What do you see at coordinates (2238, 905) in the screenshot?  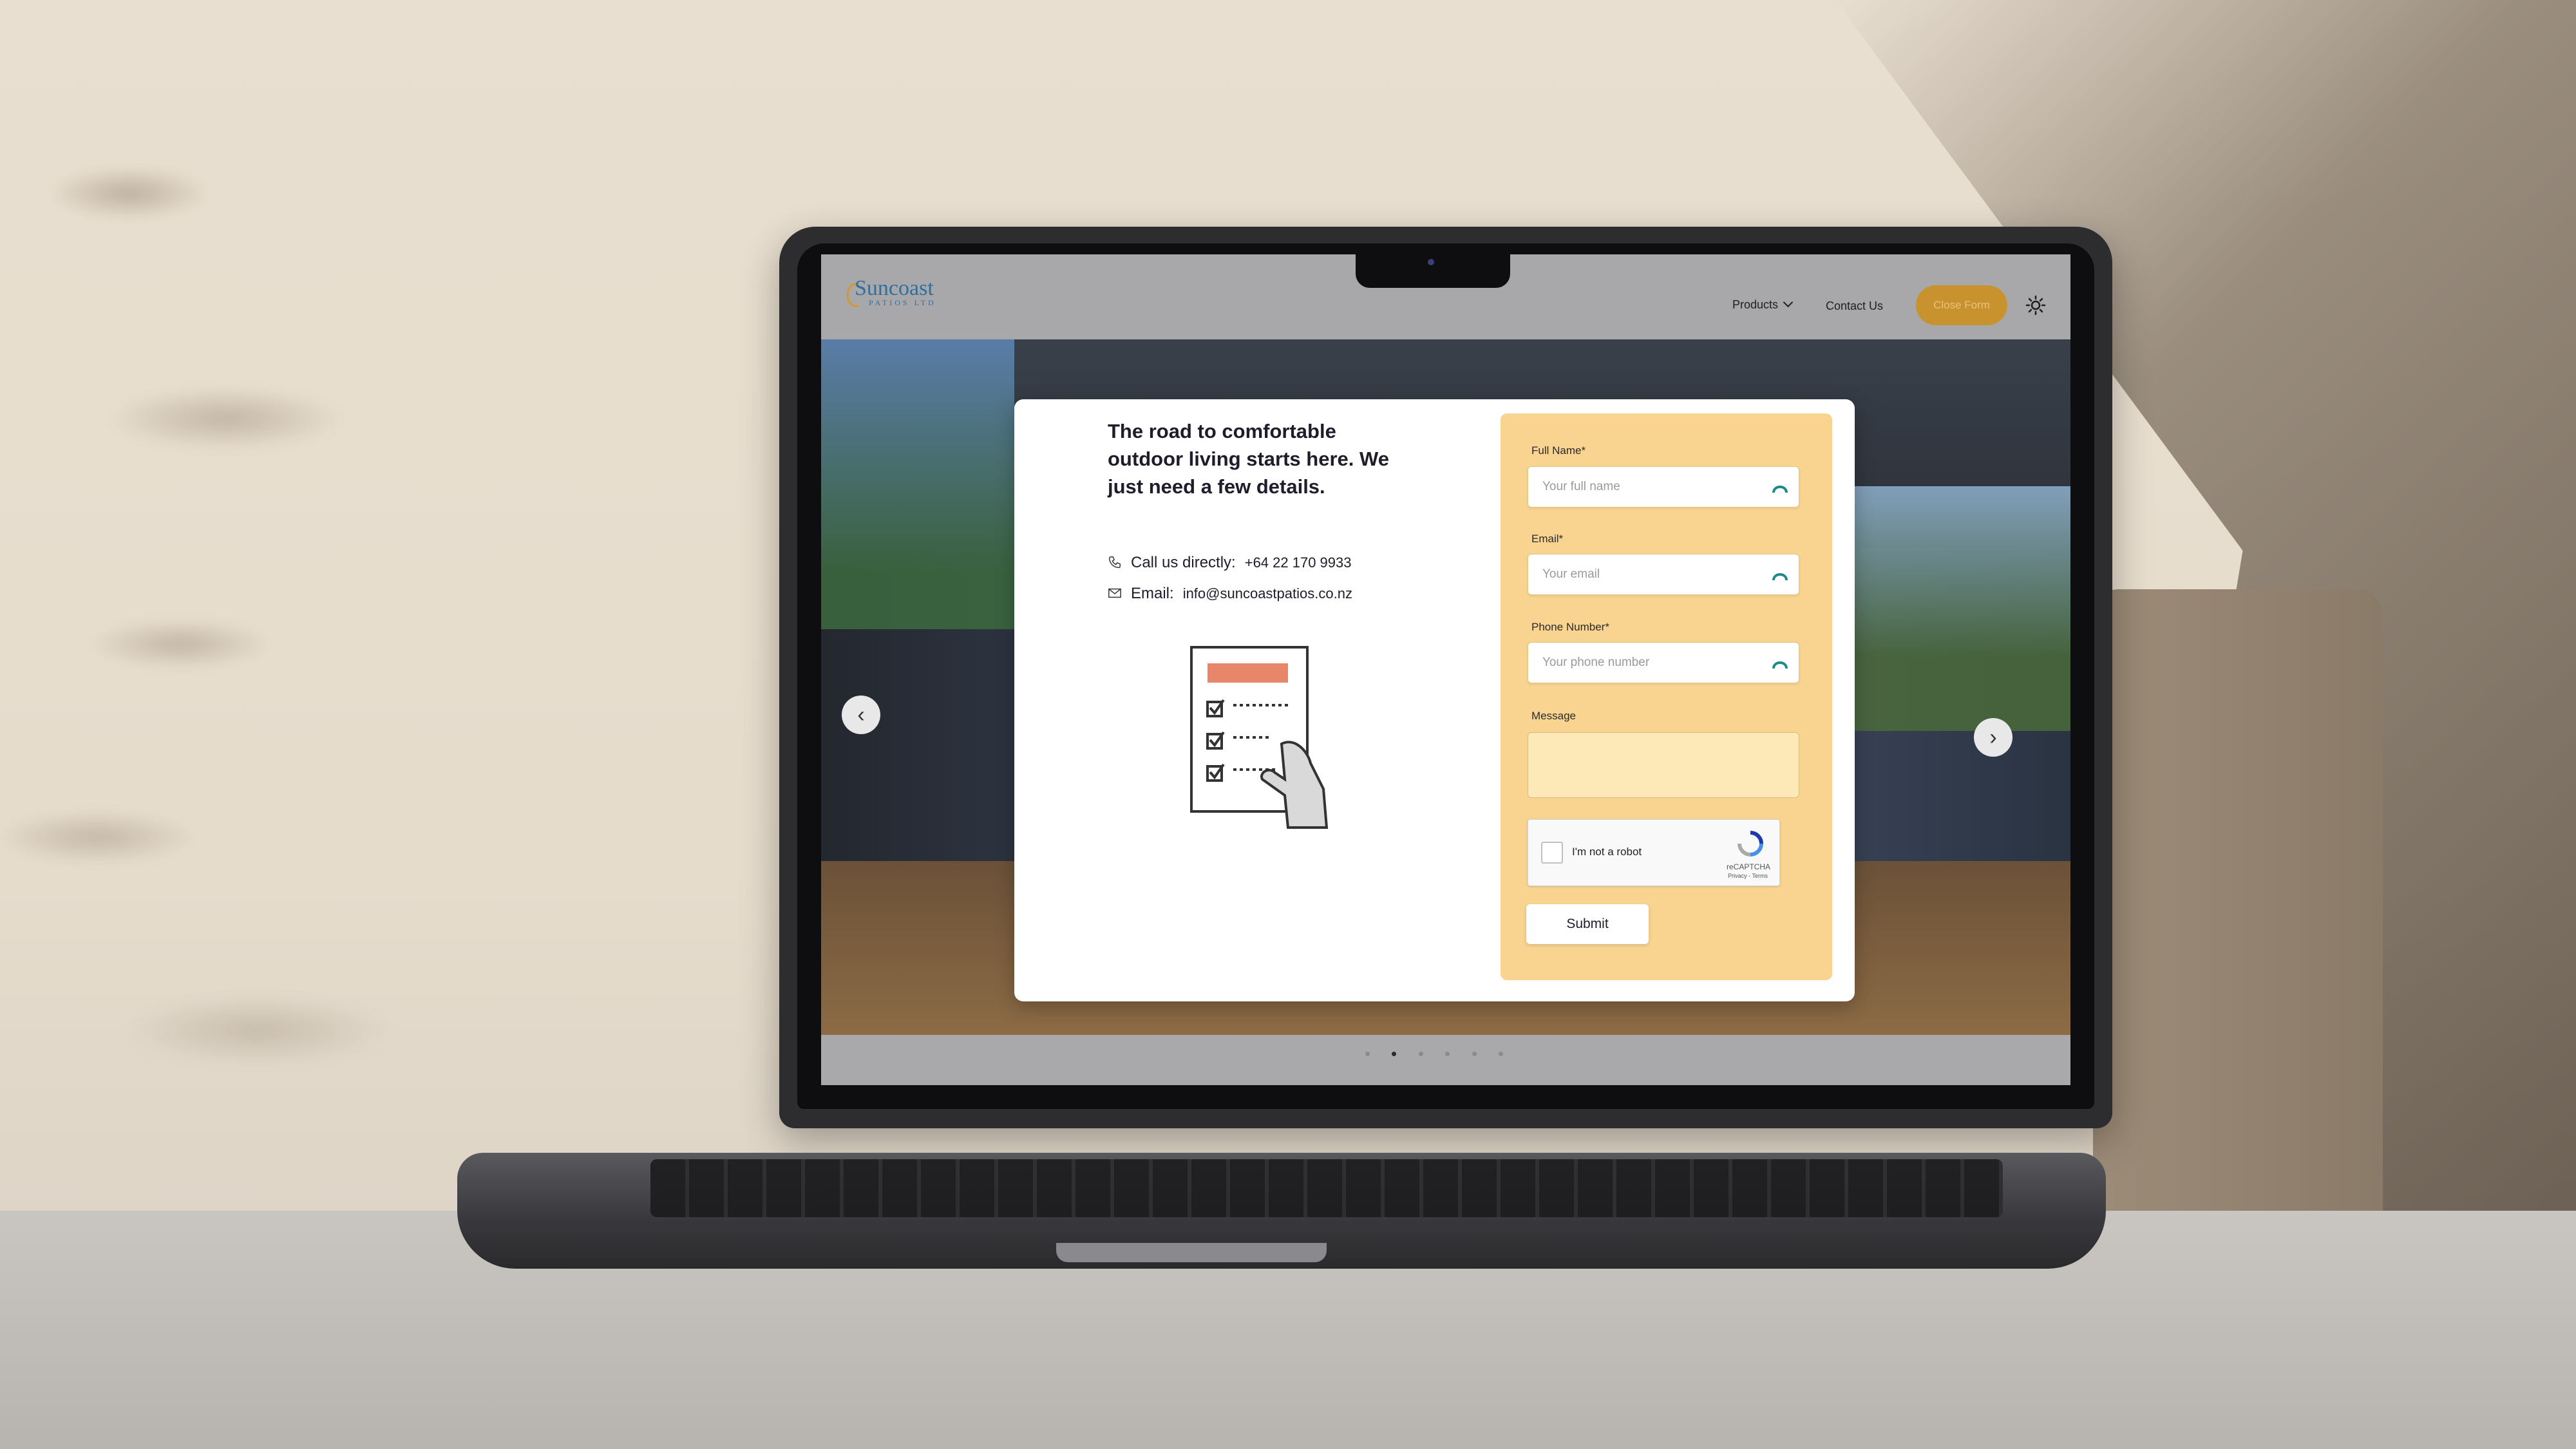 I see `background-box` at bounding box center [2238, 905].